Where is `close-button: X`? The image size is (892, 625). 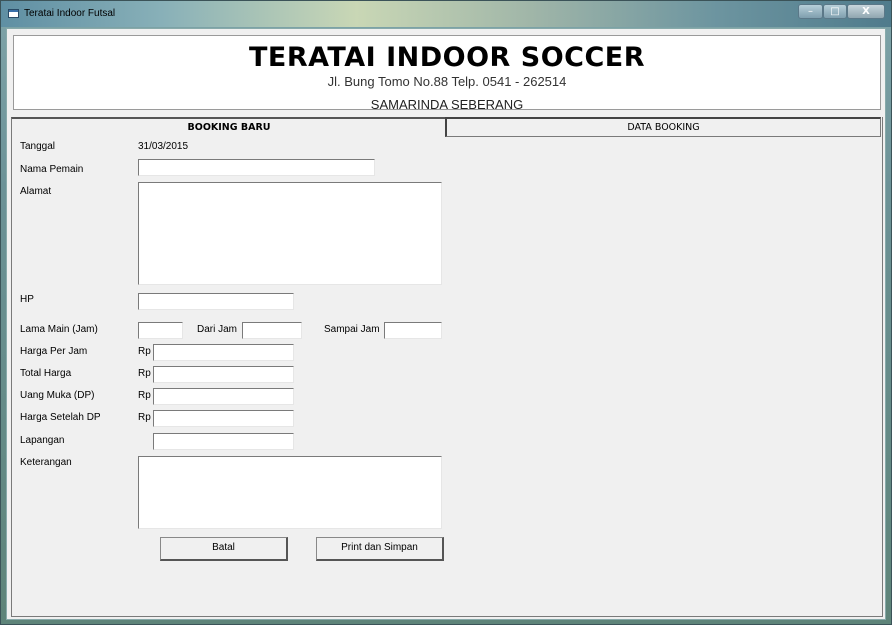
close-button: X is located at coordinates (866, 11).